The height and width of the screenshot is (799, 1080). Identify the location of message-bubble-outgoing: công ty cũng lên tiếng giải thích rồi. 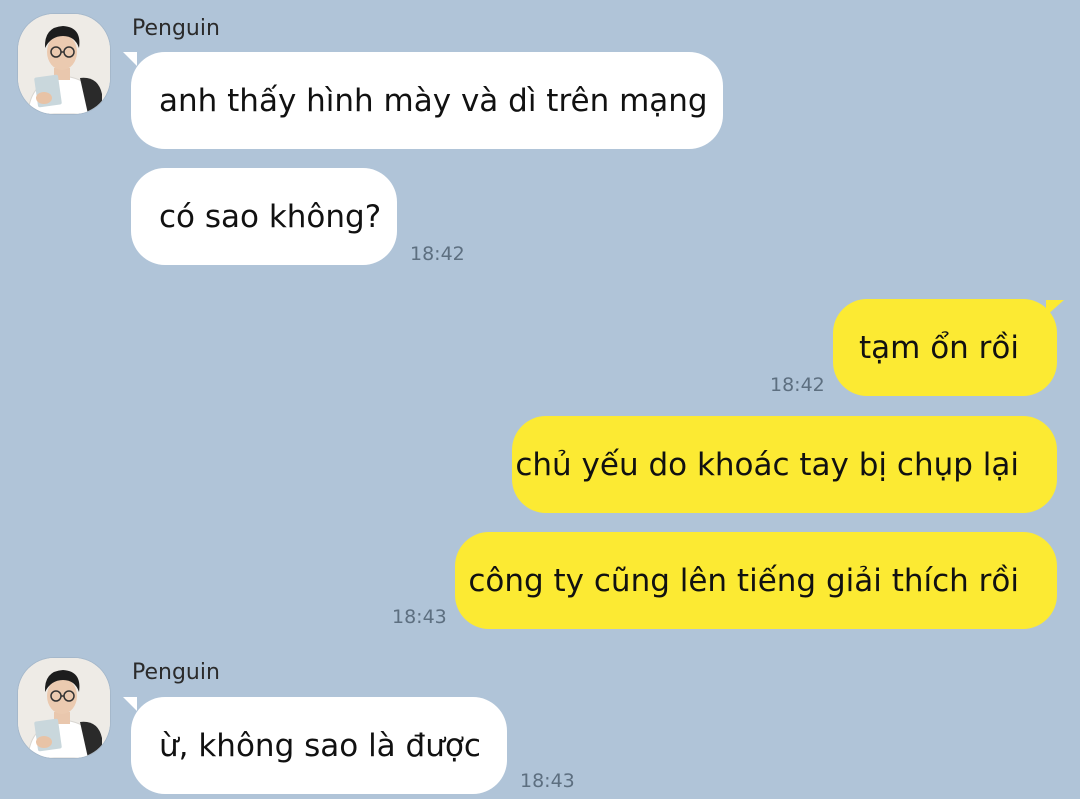
(756, 580).